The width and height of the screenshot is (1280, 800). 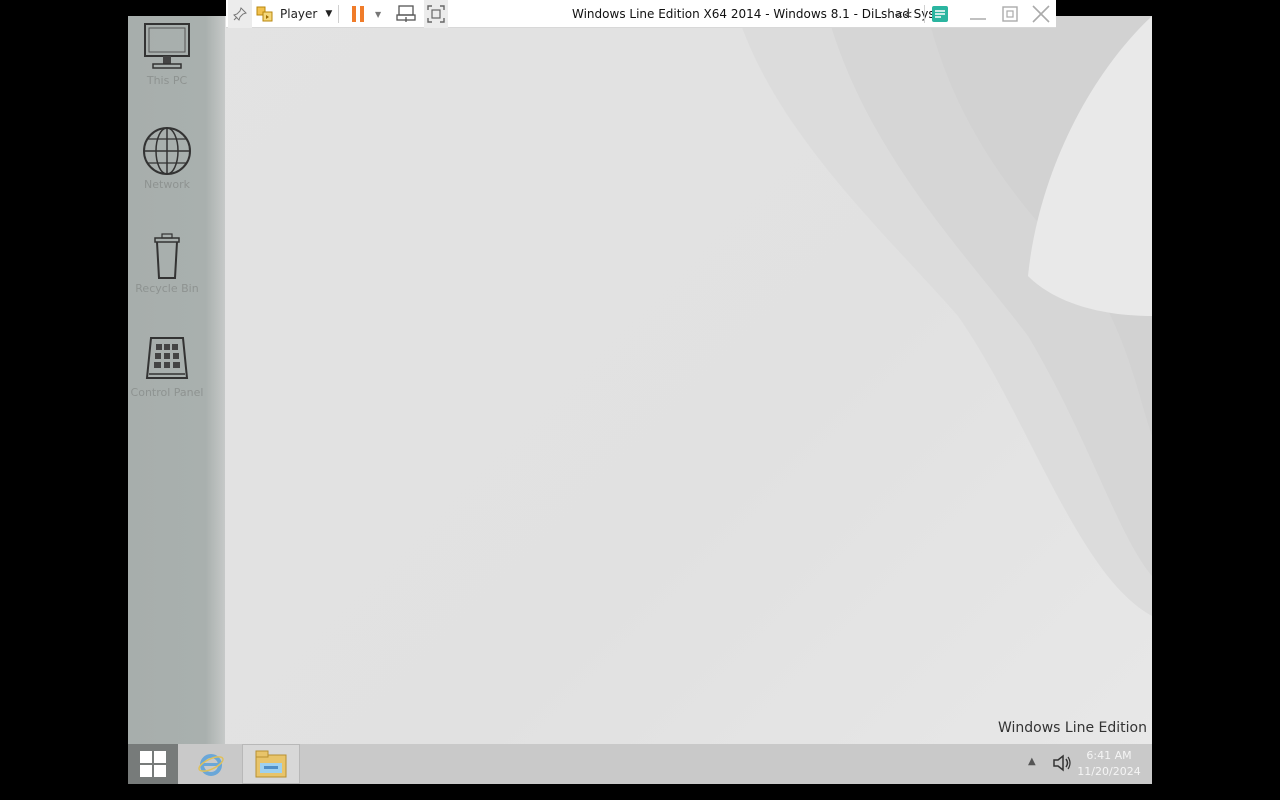 I want to click on pin-icon, so click(x=240, y=14).